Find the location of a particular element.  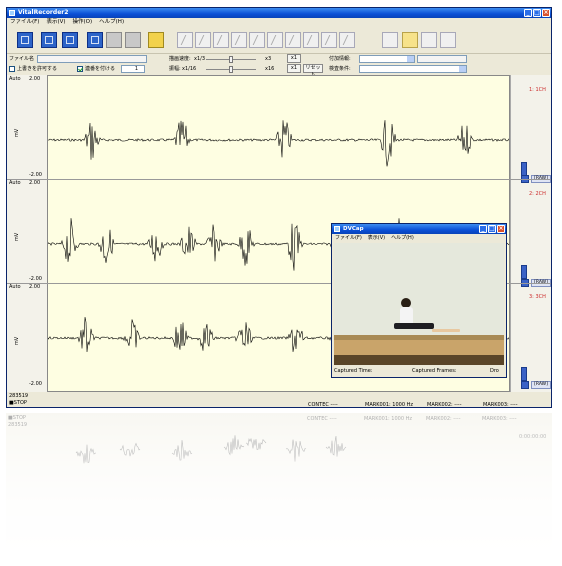

ch3-bottom-value: -2.00 is located at coordinates (35, 384).